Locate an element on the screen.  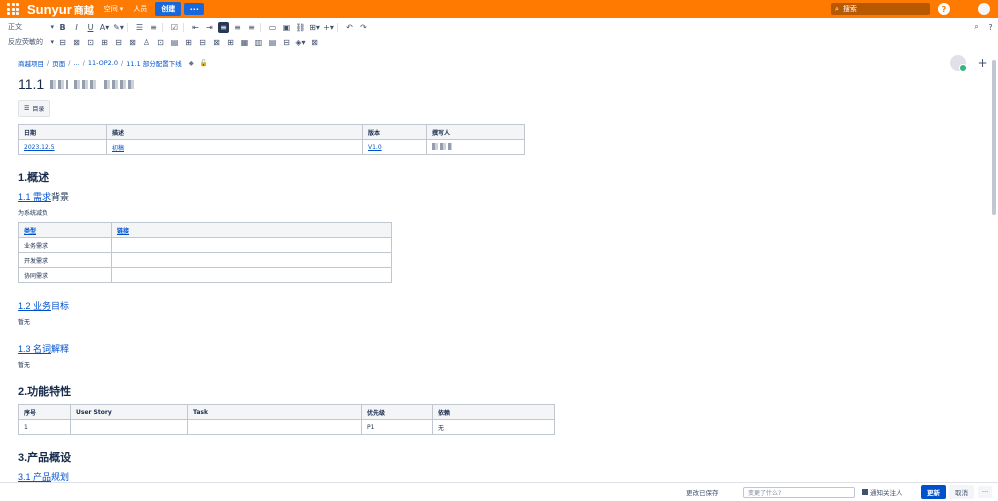
breadcrumb: 商越项目 / 页面 / .../ 11-OP2.0/ 11.1 部分配置下线 ◆ 🔓 is located at coordinates (113, 63).